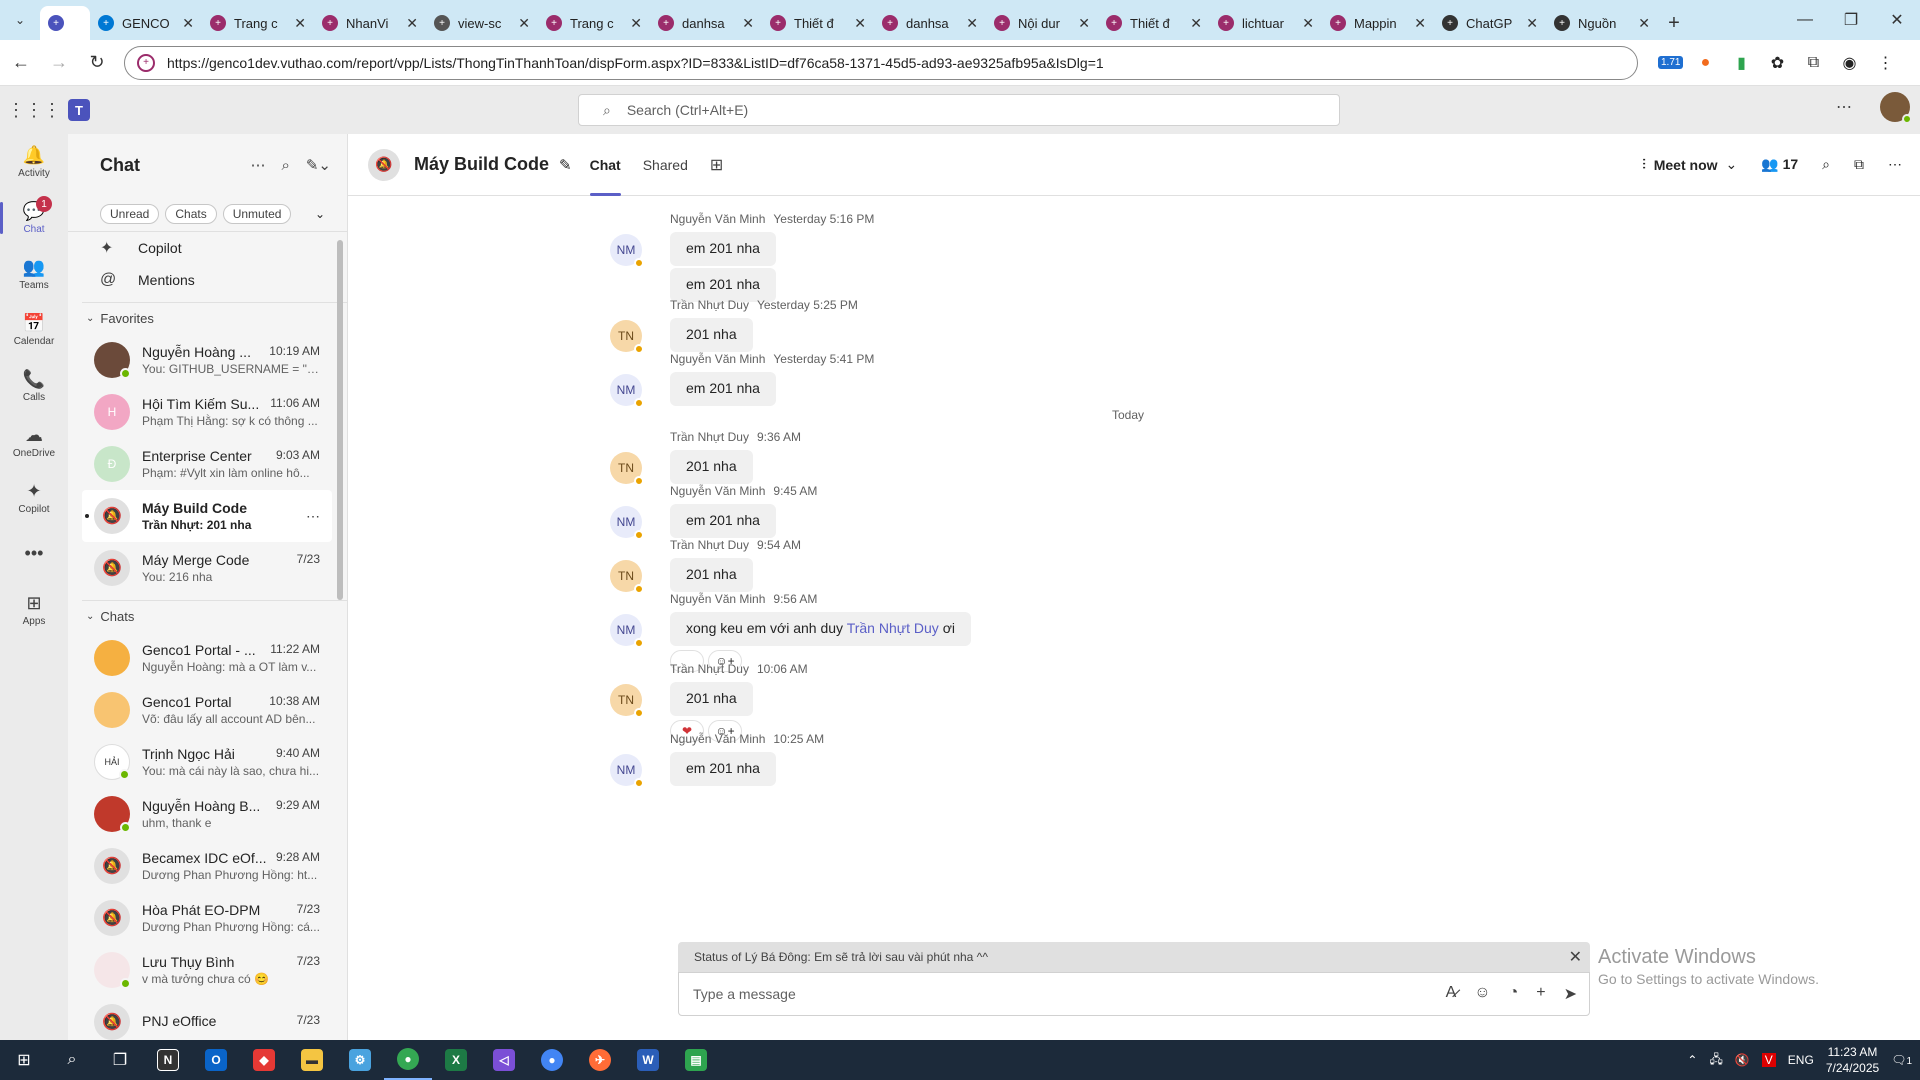 This screenshot has width=1920, height=1080. I want to click on chat-list-scrollbar, so click(340, 420).